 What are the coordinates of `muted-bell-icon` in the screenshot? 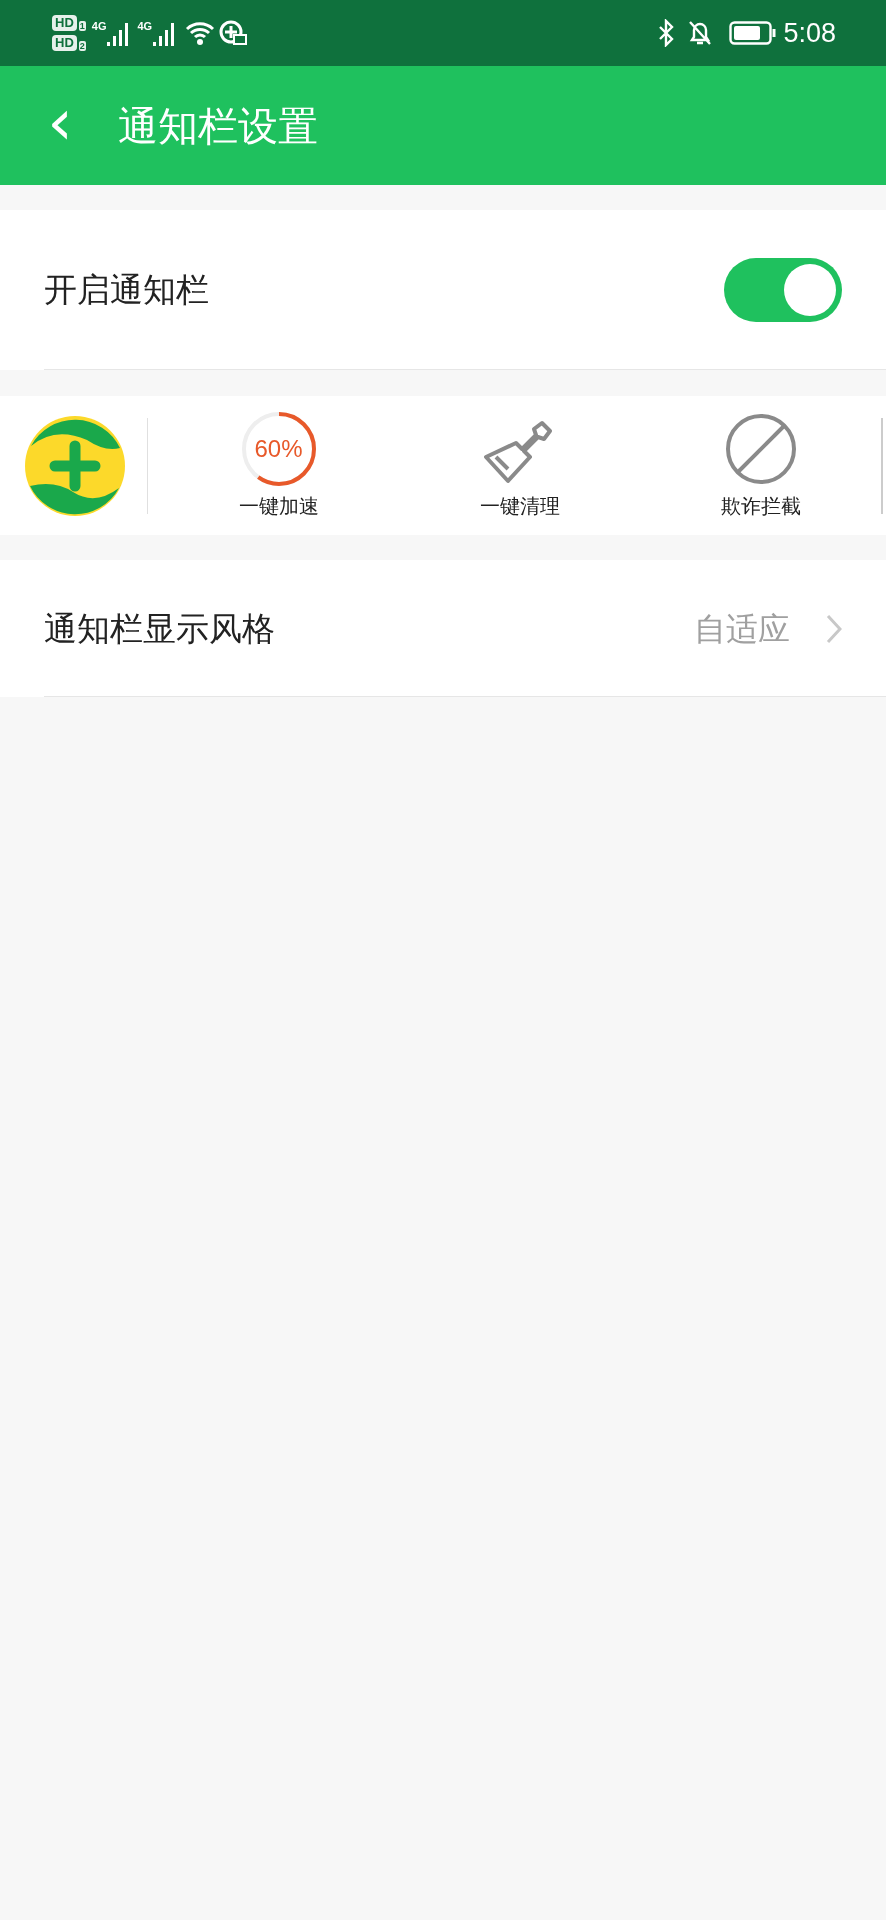 It's located at (700, 33).